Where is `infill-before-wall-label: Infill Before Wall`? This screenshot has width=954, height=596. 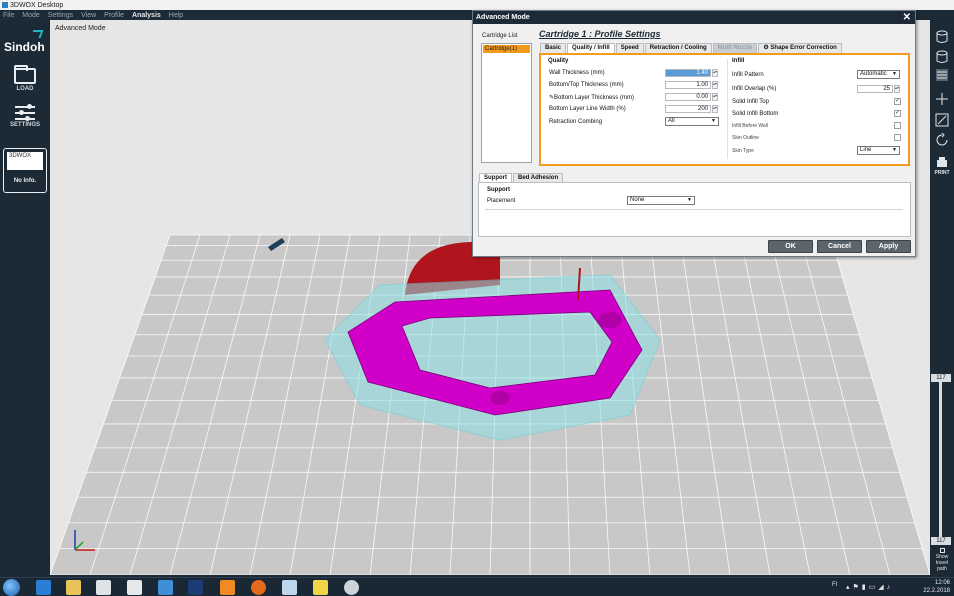 infill-before-wall-label: Infill Before Wall is located at coordinates (750, 126).